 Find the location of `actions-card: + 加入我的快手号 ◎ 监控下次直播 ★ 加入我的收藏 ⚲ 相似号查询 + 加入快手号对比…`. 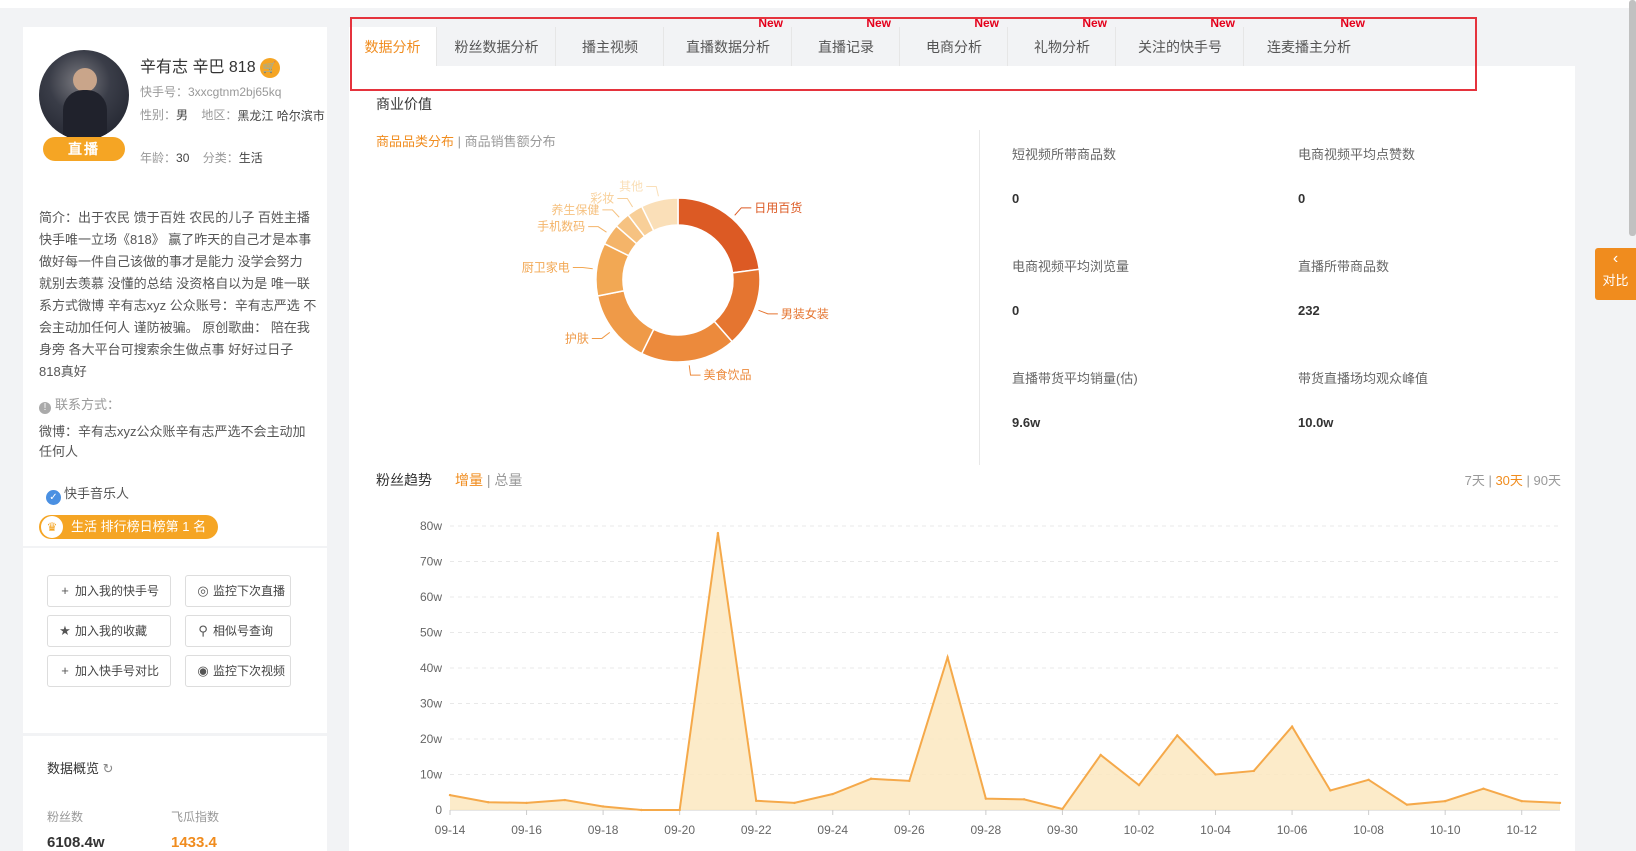

actions-card: + 加入我的快手号 ◎ 监控下次直播 ★ 加入我的收藏 ⚲ 相似号查询 + 加入快手号对比… is located at coordinates (175, 640).